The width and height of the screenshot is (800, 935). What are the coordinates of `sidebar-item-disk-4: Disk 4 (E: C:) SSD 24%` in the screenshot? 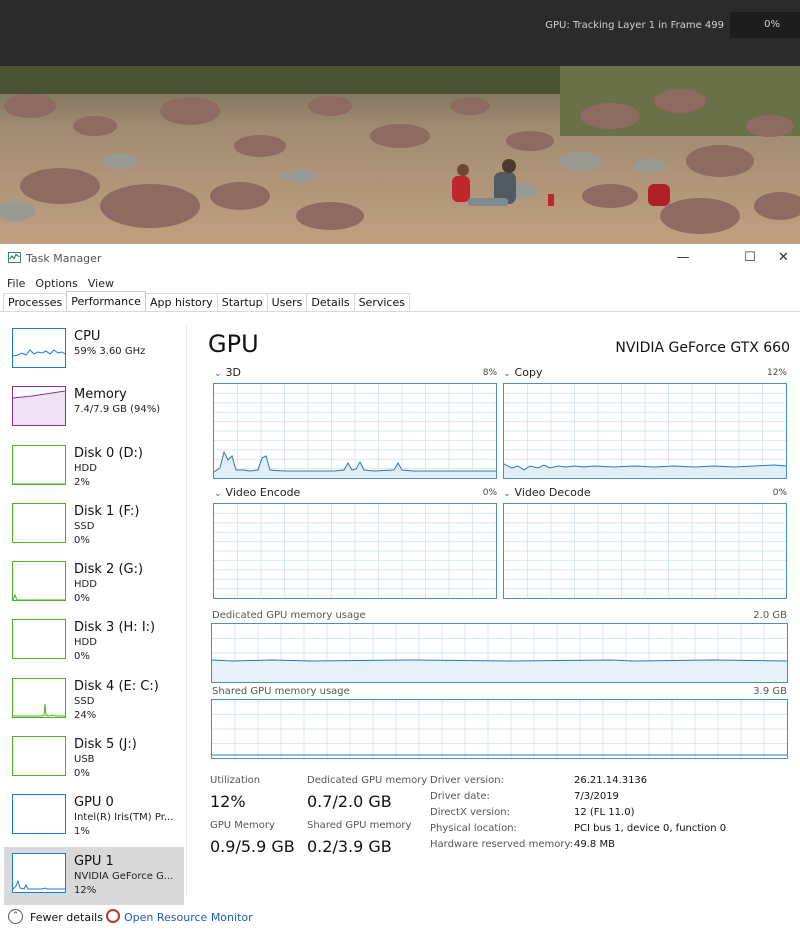 It's located at (94, 701).